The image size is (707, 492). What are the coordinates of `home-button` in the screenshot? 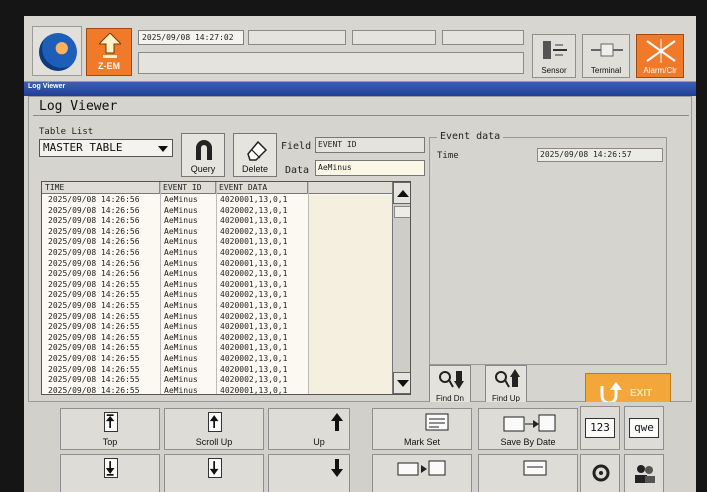 It's located at (57, 51).